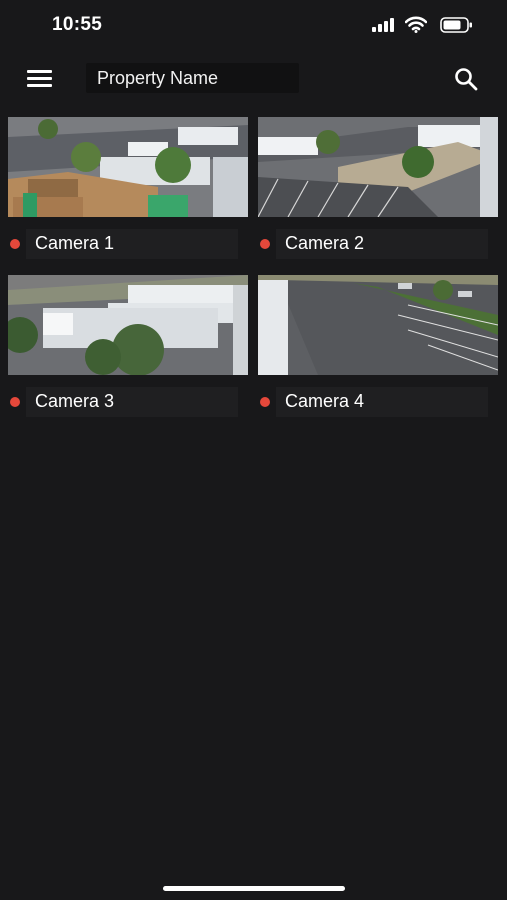 The image size is (507, 900). I want to click on camera-tile-4: Camera 4, so click(378, 347).